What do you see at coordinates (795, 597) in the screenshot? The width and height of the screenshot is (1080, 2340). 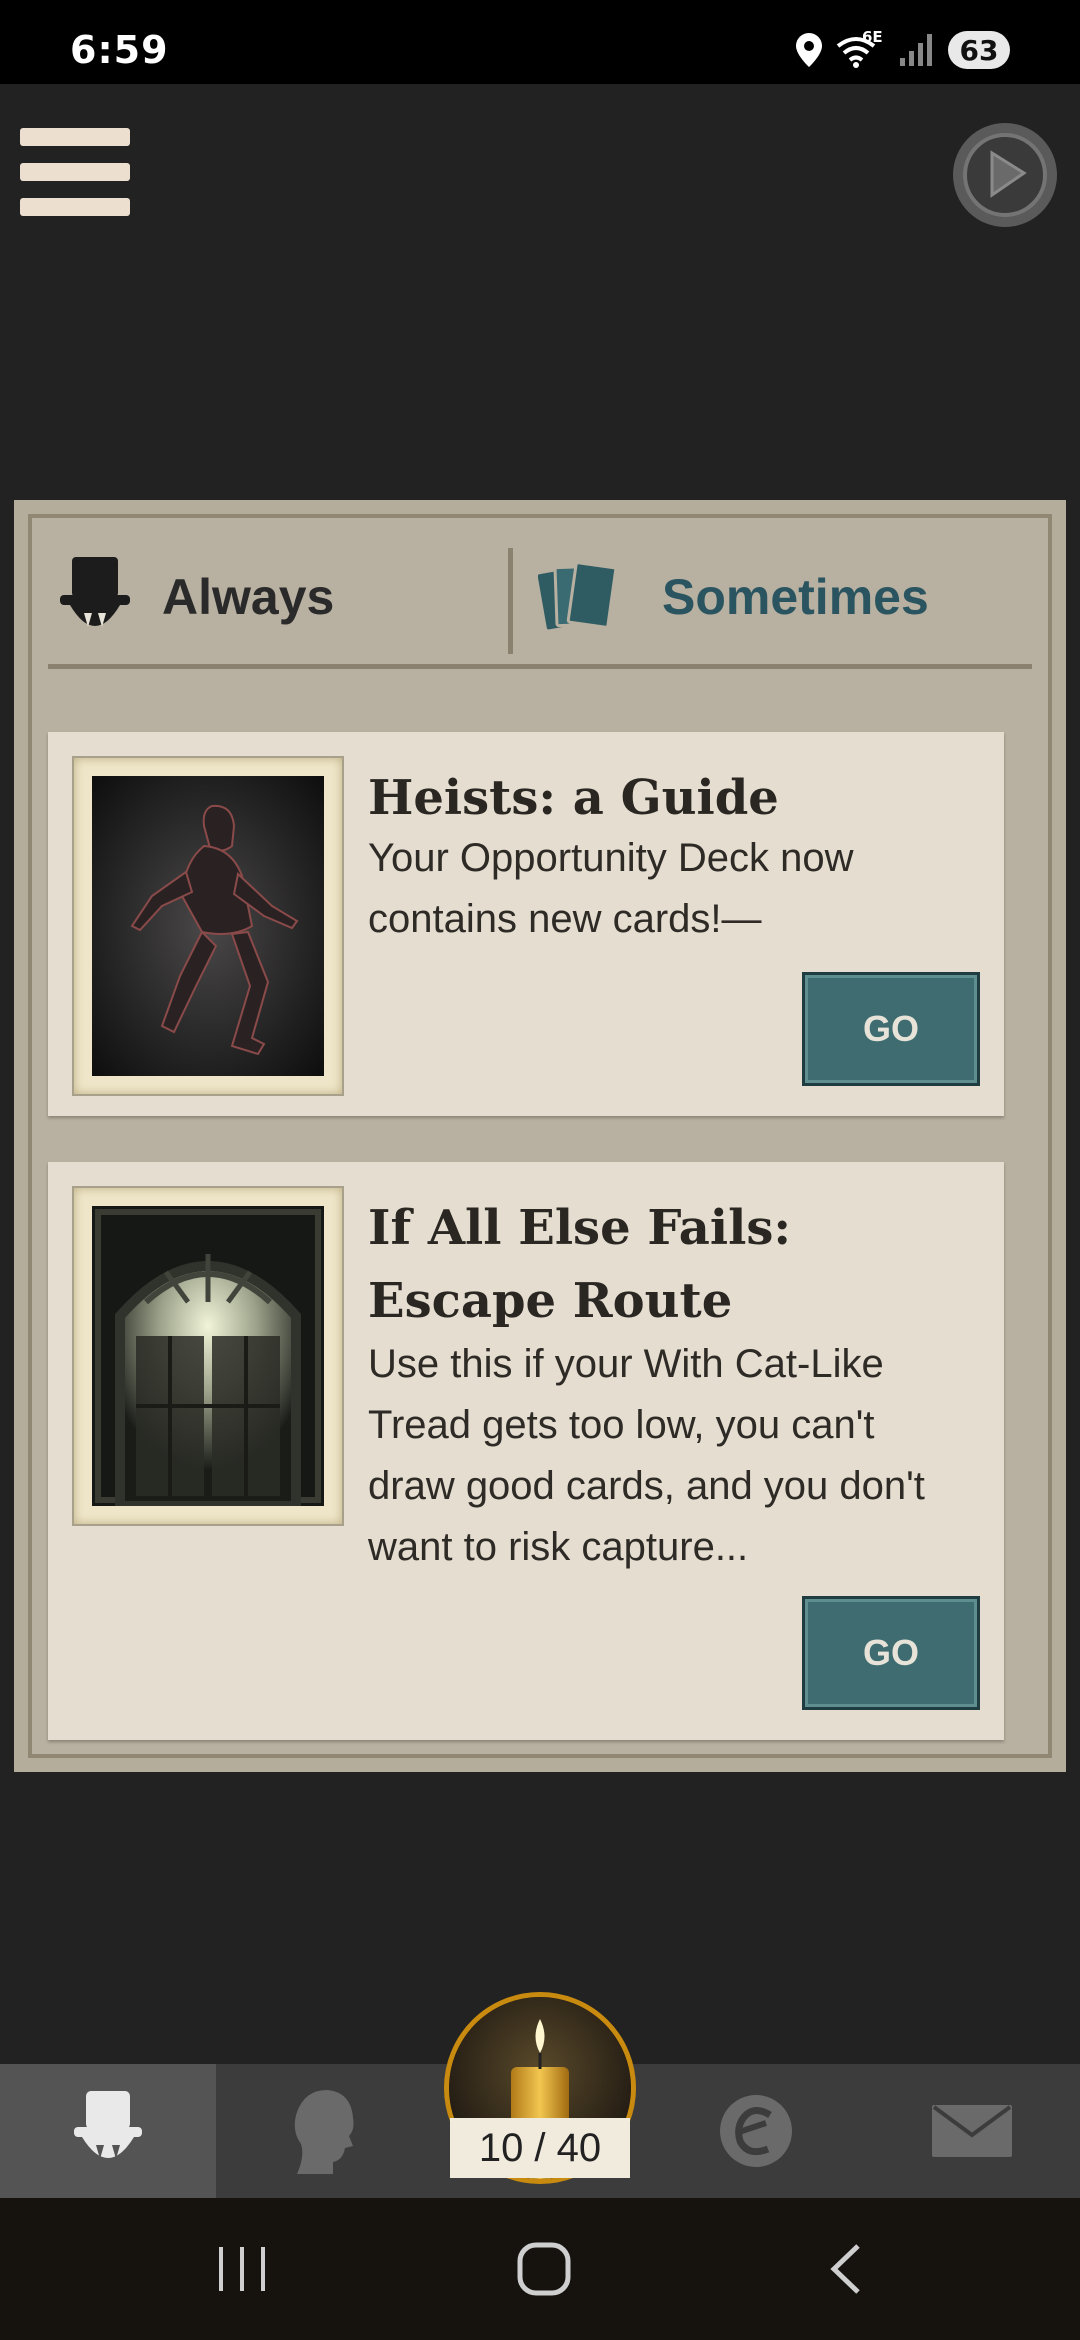 I see `tab-sometimes-label: Sometimes` at bounding box center [795, 597].